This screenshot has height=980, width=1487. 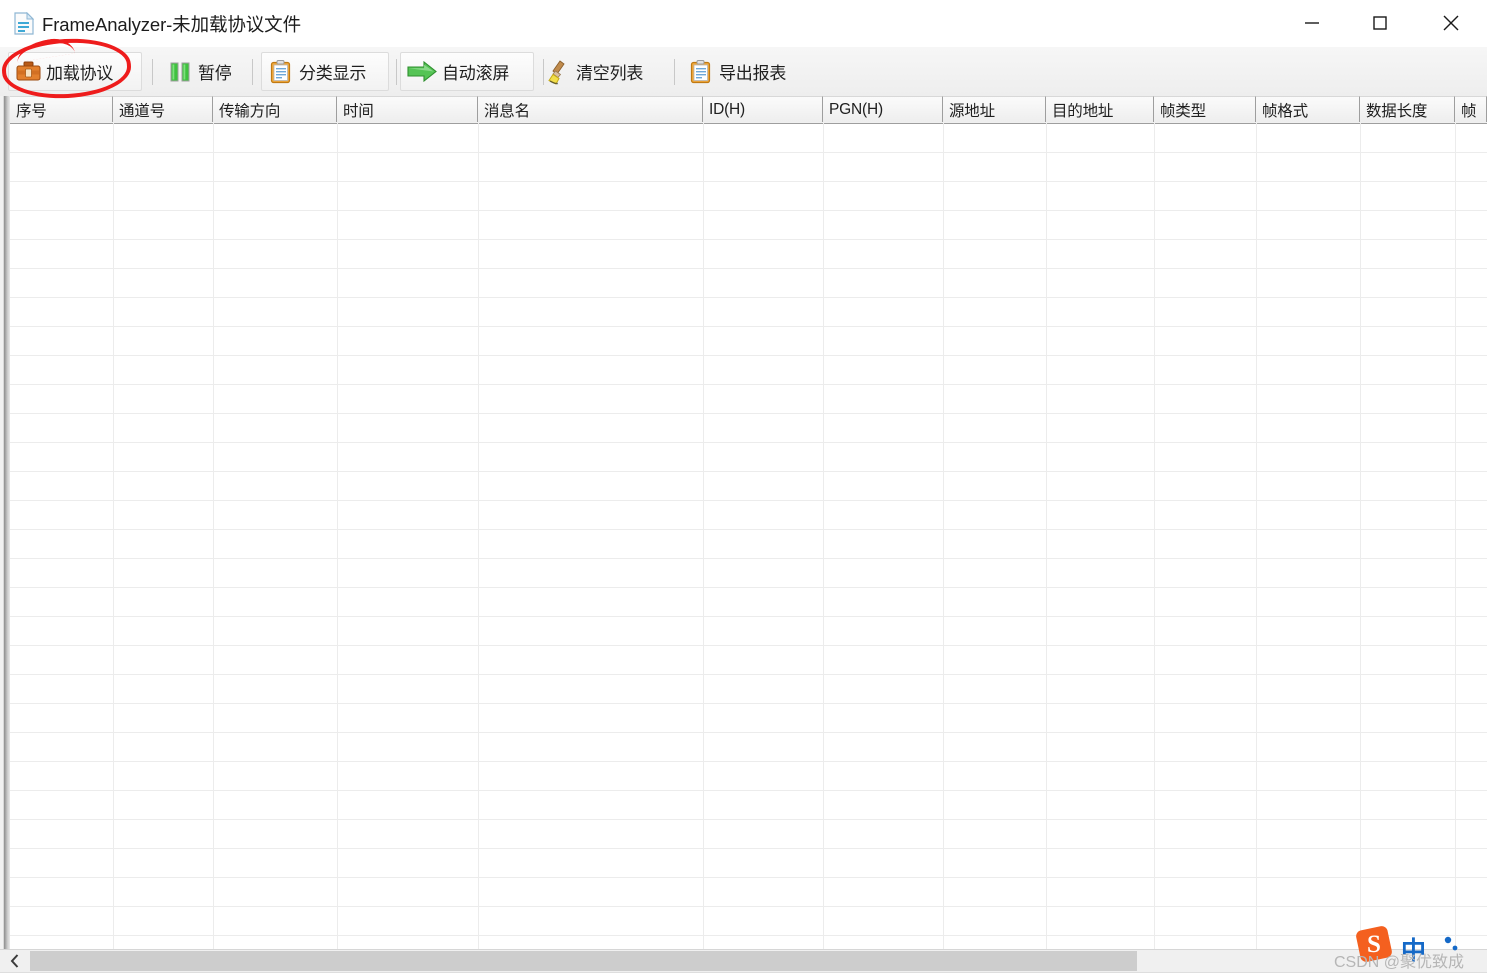 What do you see at coordinates (180, 72) in the screenshot?
I see `pause-icon` at bounding box center [180, 72].